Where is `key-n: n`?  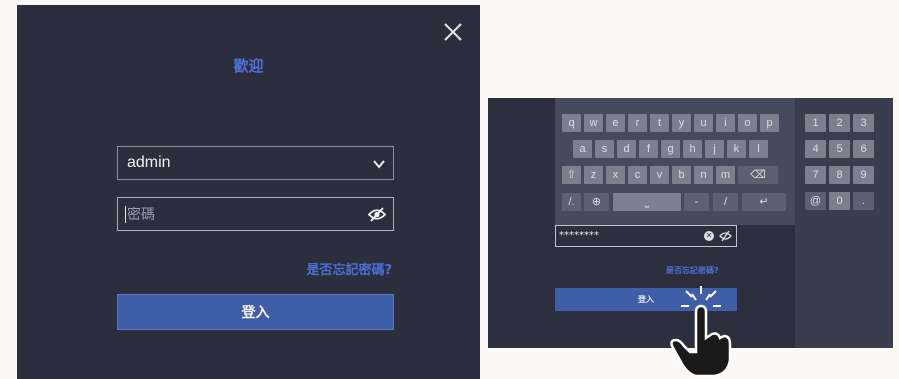 key-n: n is located at coordinates (703, 175).